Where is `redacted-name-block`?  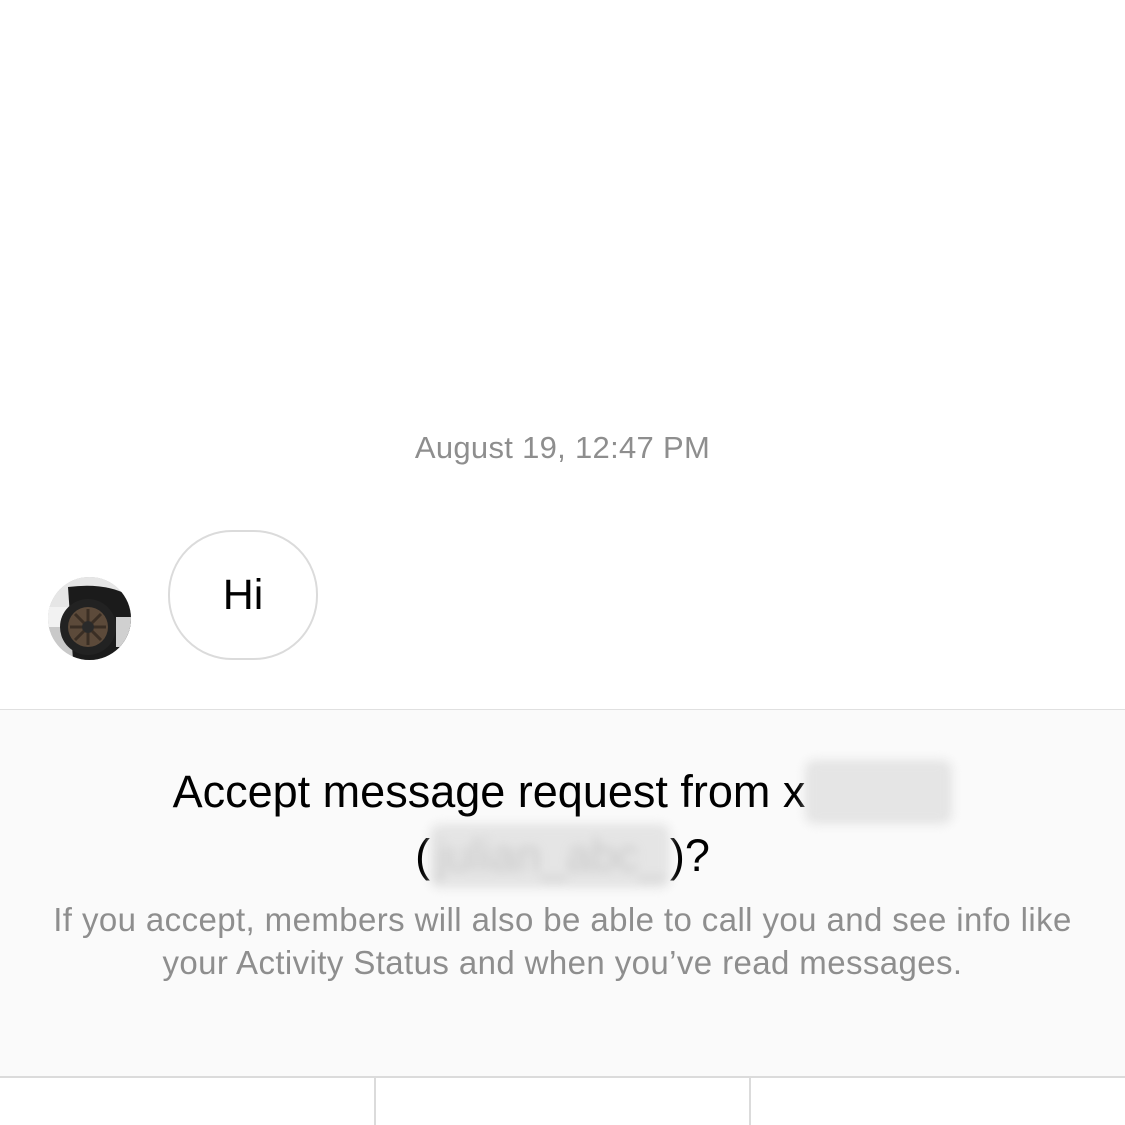
redacted-name-block is located at coordinates (879, 792).